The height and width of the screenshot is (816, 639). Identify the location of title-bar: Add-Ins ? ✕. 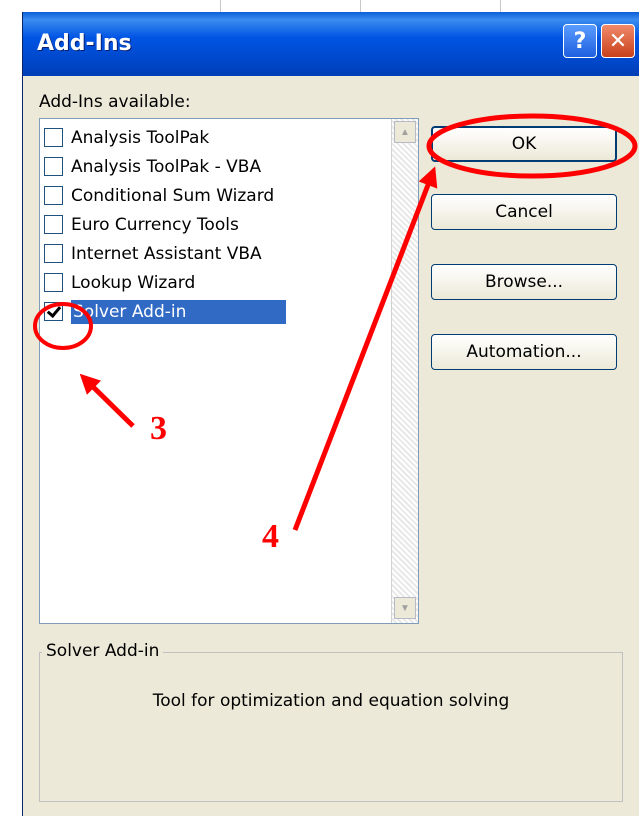
(331, 44).